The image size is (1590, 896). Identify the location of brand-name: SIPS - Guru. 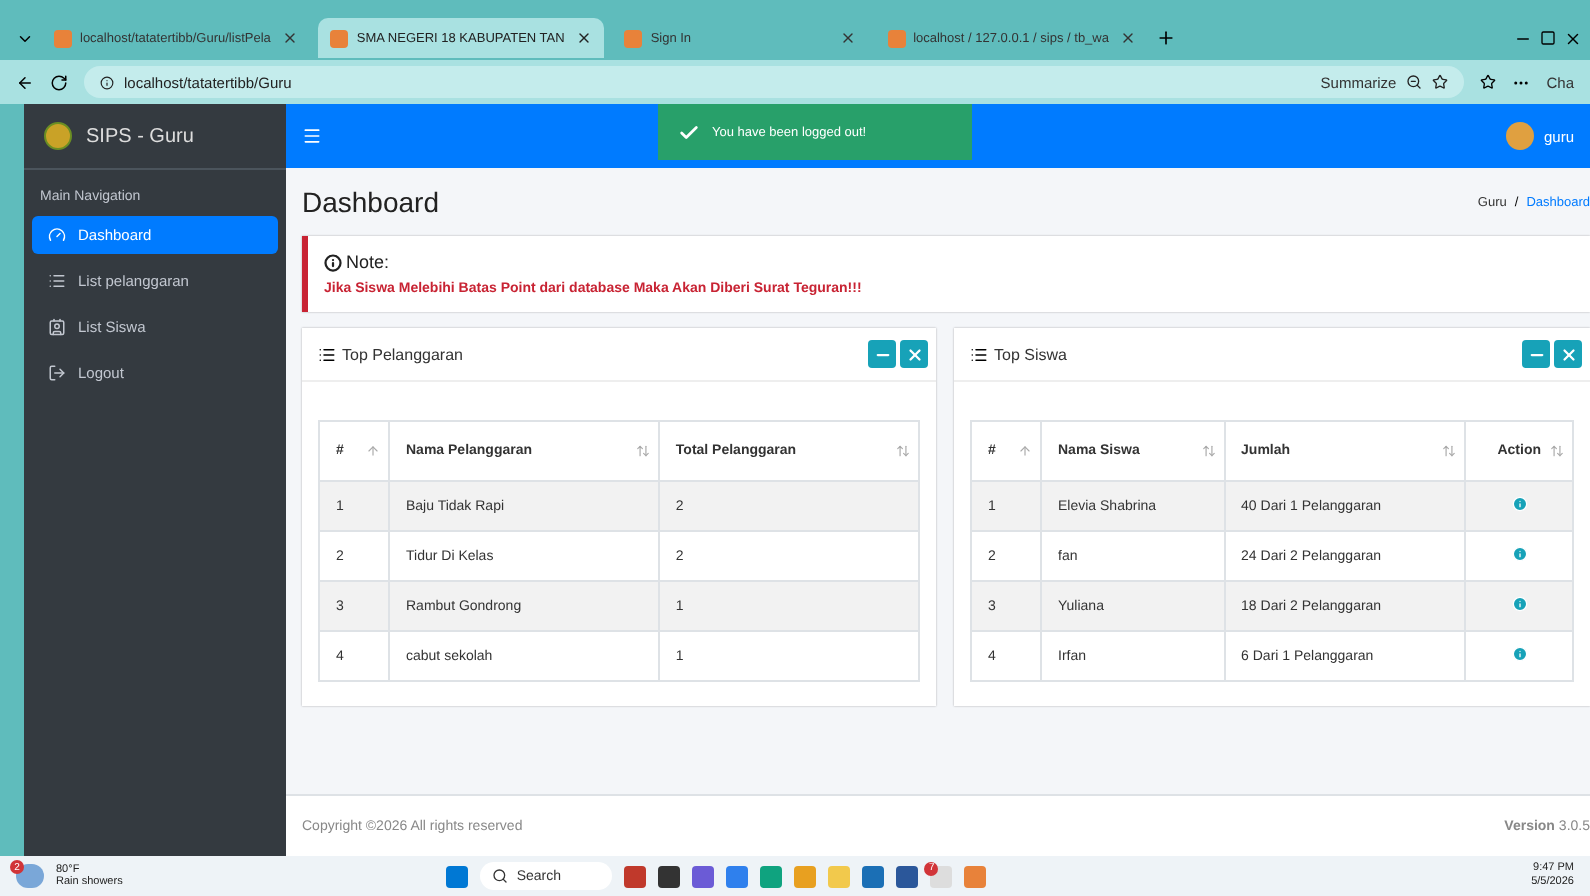
(140, 136).